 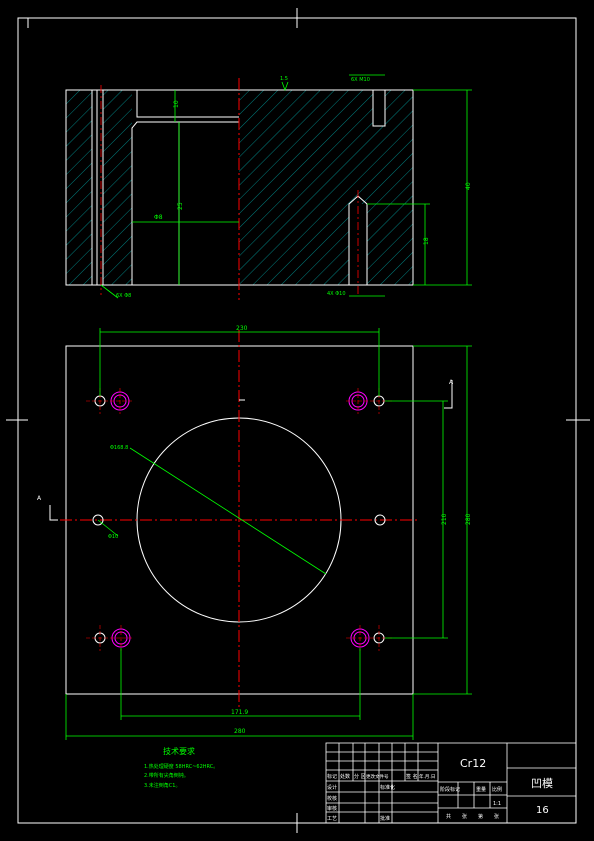 I want to click on notes-line-1: 1.热处理硬度 58HRC~62HRC。, so click(x=181, y=766).